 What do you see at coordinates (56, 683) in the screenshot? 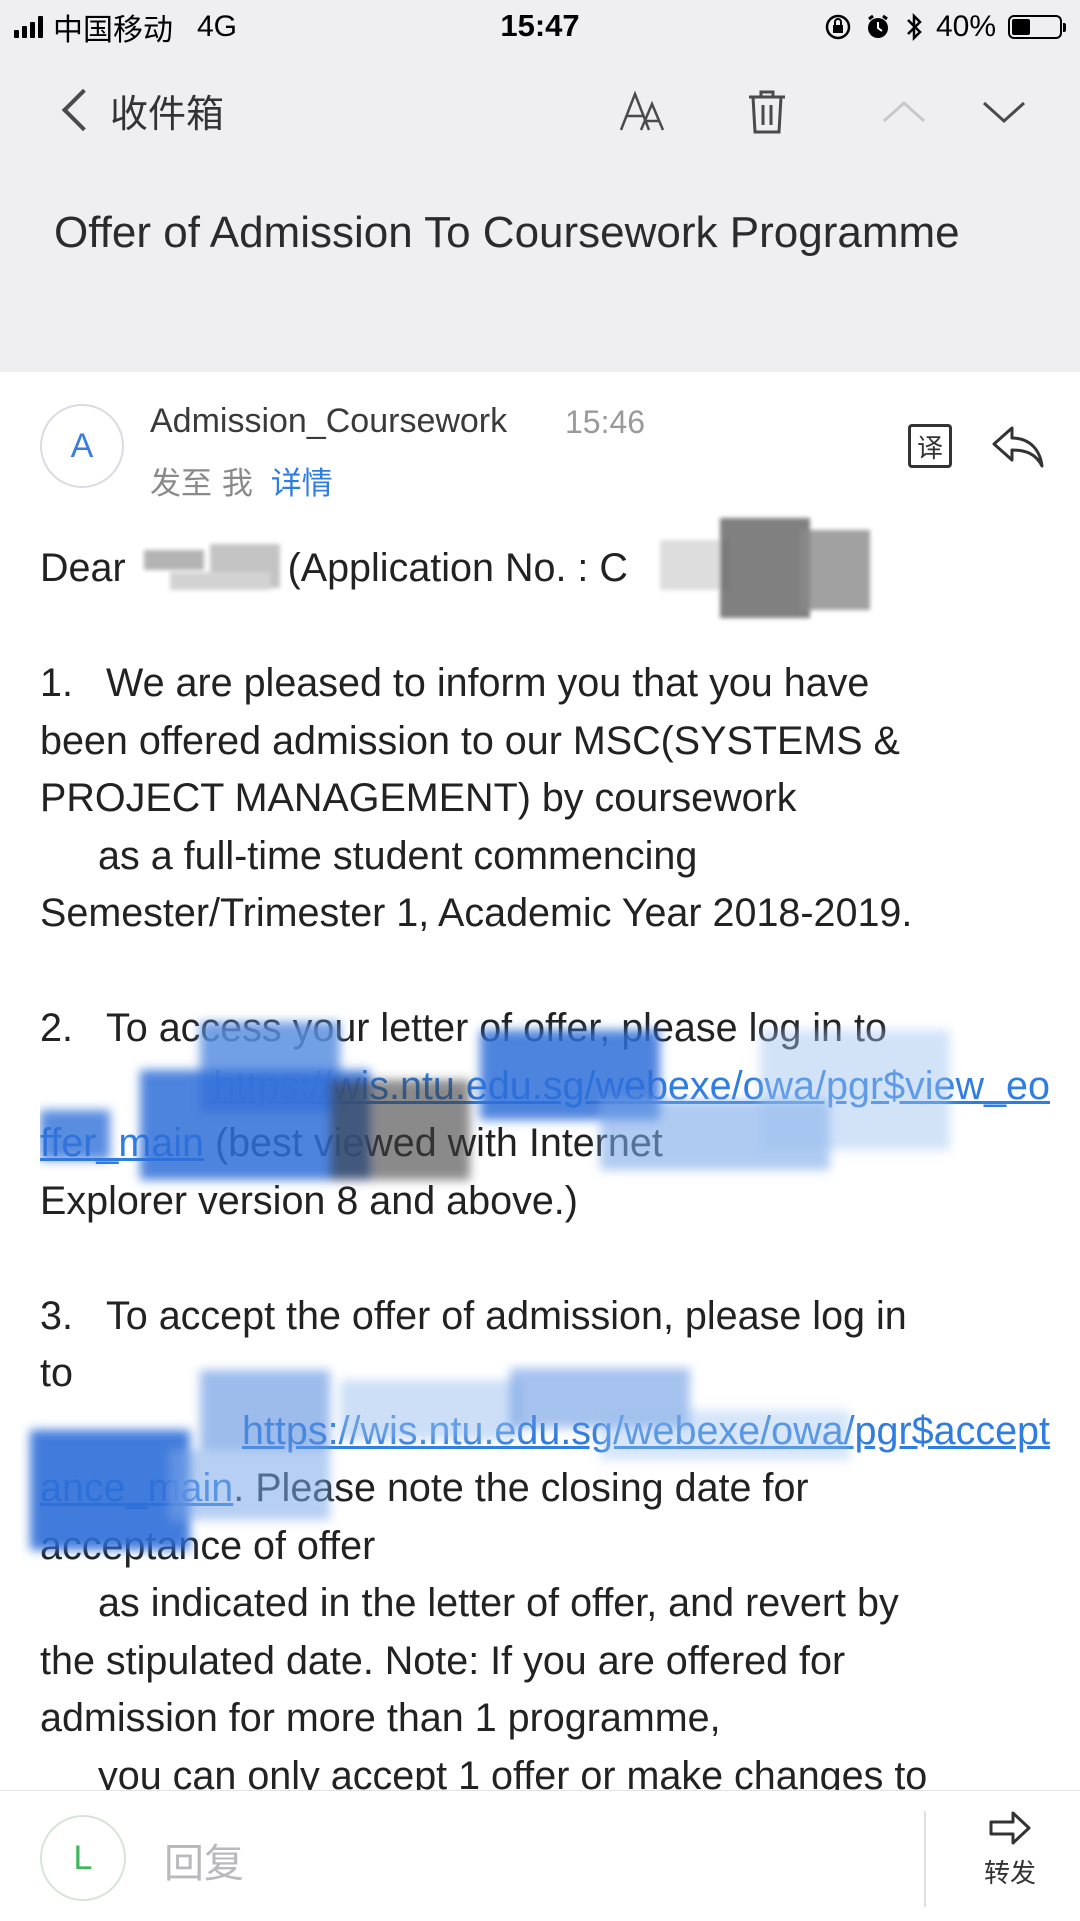
I see `p1-number: 1.` at bounding box center [56, 683].